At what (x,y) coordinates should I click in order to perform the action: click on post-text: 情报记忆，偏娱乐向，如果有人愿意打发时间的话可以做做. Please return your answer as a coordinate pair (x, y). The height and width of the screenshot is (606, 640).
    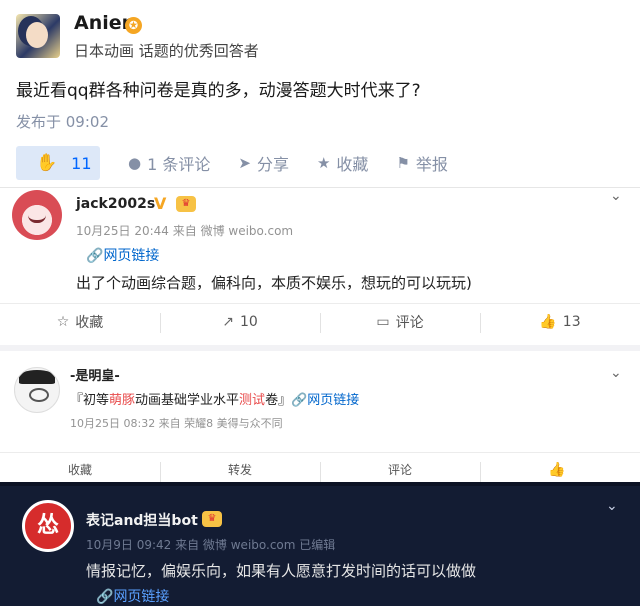
    Looking at the image, I should click on (281, 571).